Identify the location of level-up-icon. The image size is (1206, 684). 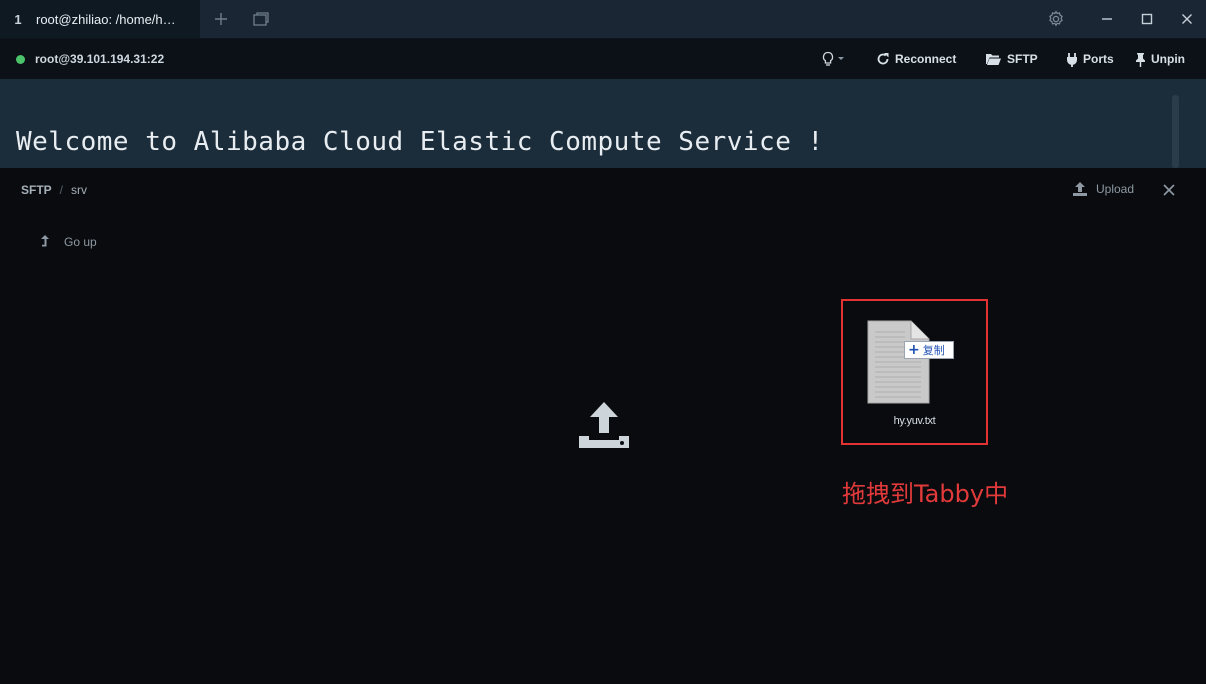
(45, 241).